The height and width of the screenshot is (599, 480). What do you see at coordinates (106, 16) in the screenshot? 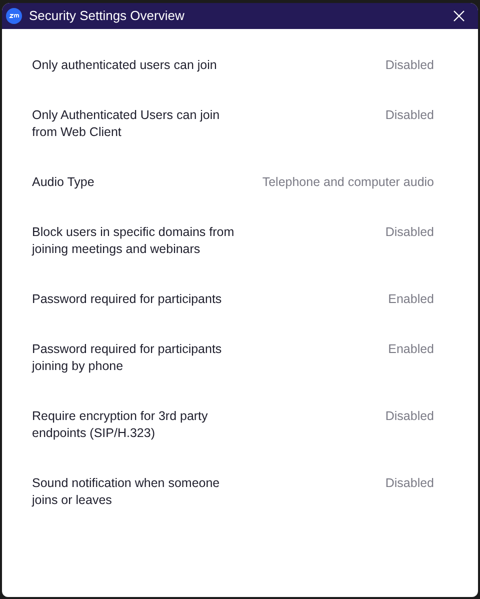
I see `window-title: Security Settings Overview` at bounding box center [106, 16].